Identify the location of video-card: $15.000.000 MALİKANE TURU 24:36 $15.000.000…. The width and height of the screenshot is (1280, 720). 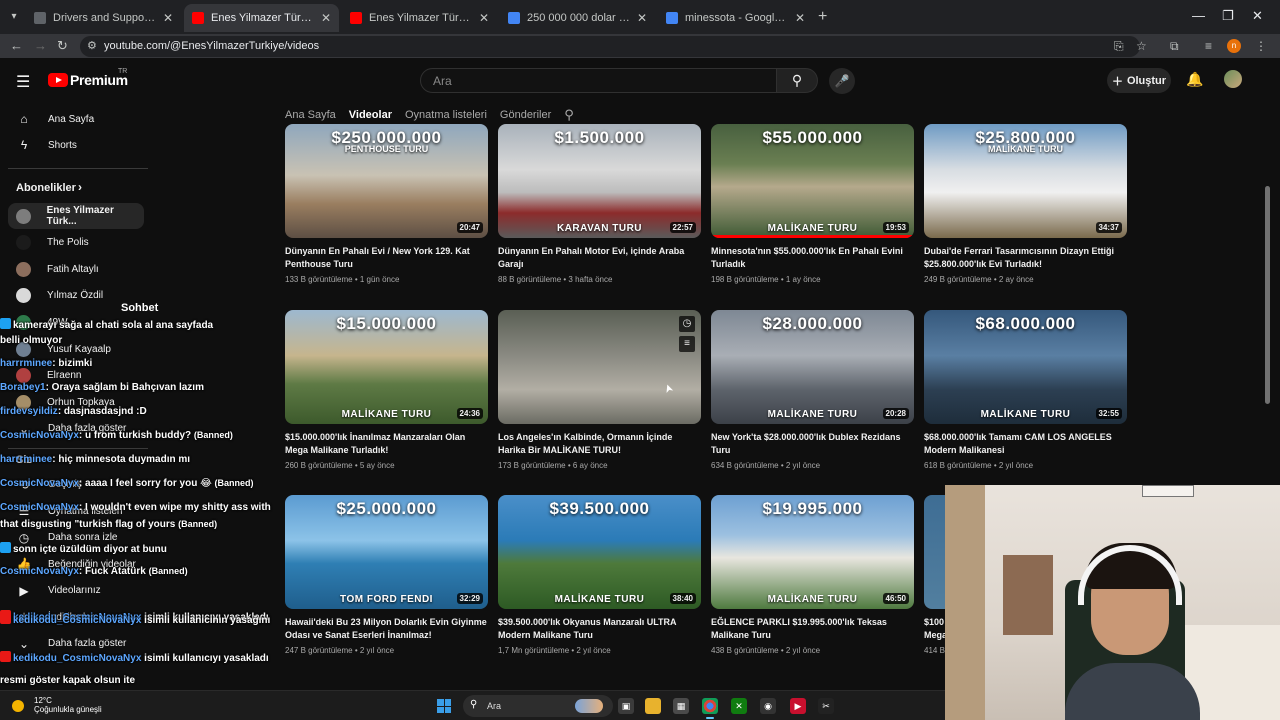
(386, 390).